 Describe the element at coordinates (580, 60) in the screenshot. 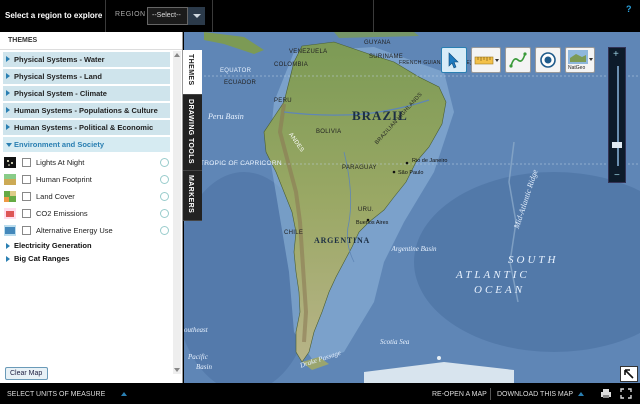

I see `basemap-button: NatGeo` at that location.